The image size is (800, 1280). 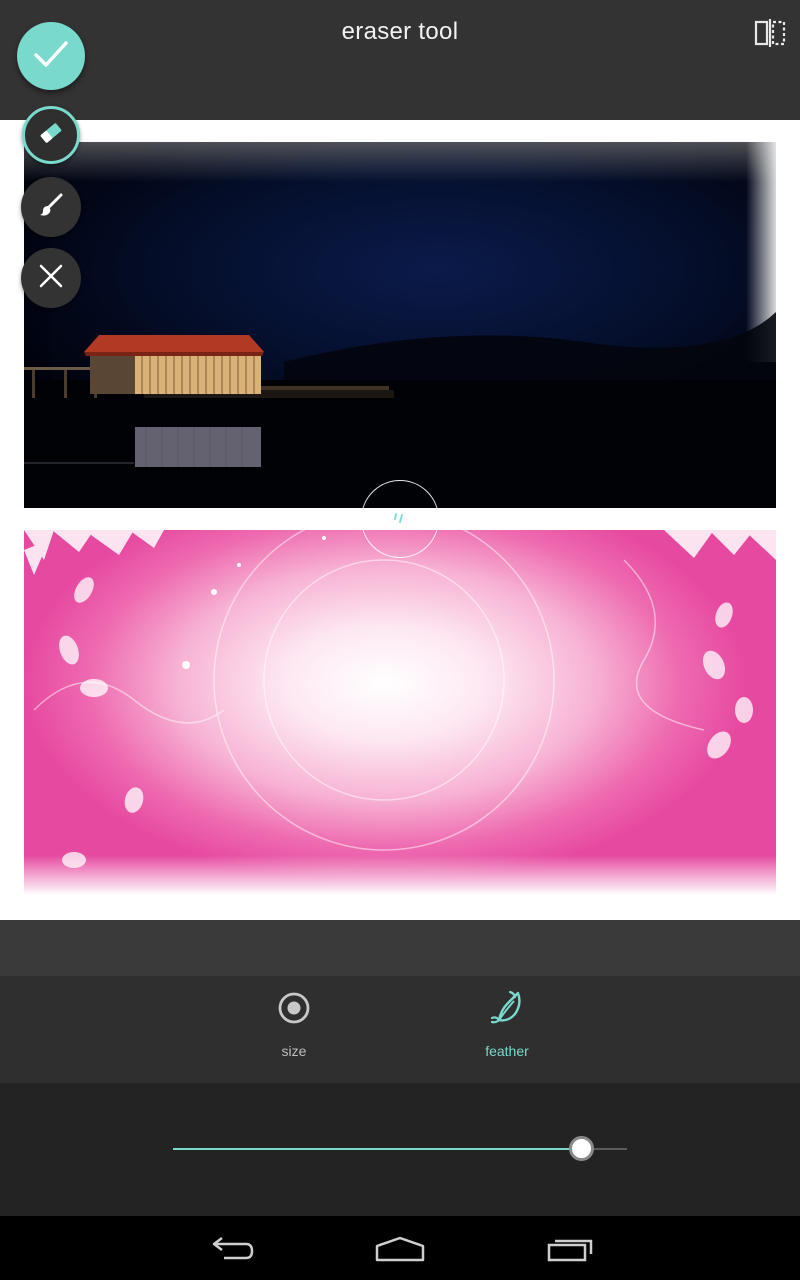 I want to click on eraser-tool-button, so click(x=51, y=135).